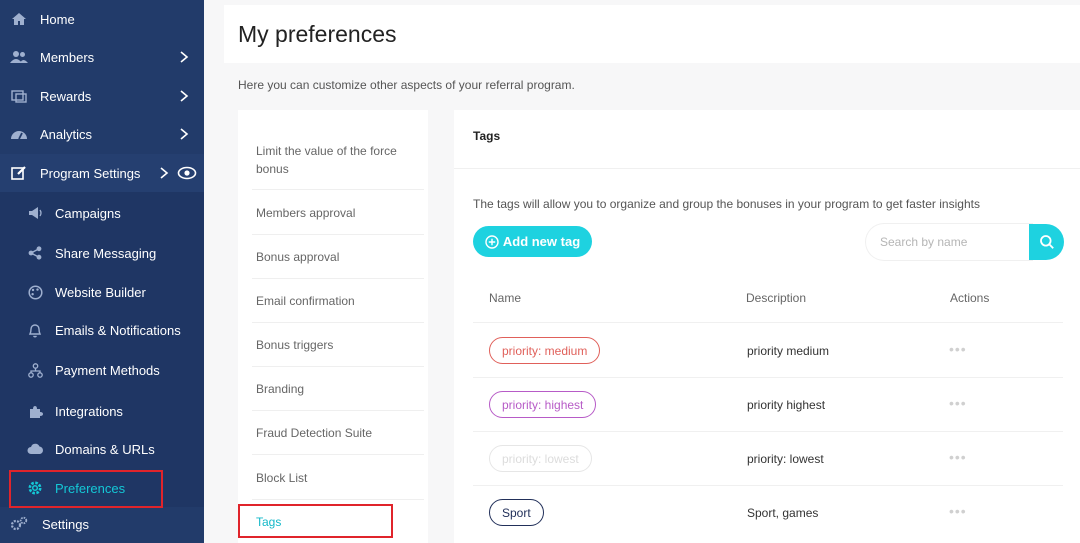  Describe the element at coordinates (102, 96) in the screenshot. I see `sidebar-item-rewards: Rewards` at that location.